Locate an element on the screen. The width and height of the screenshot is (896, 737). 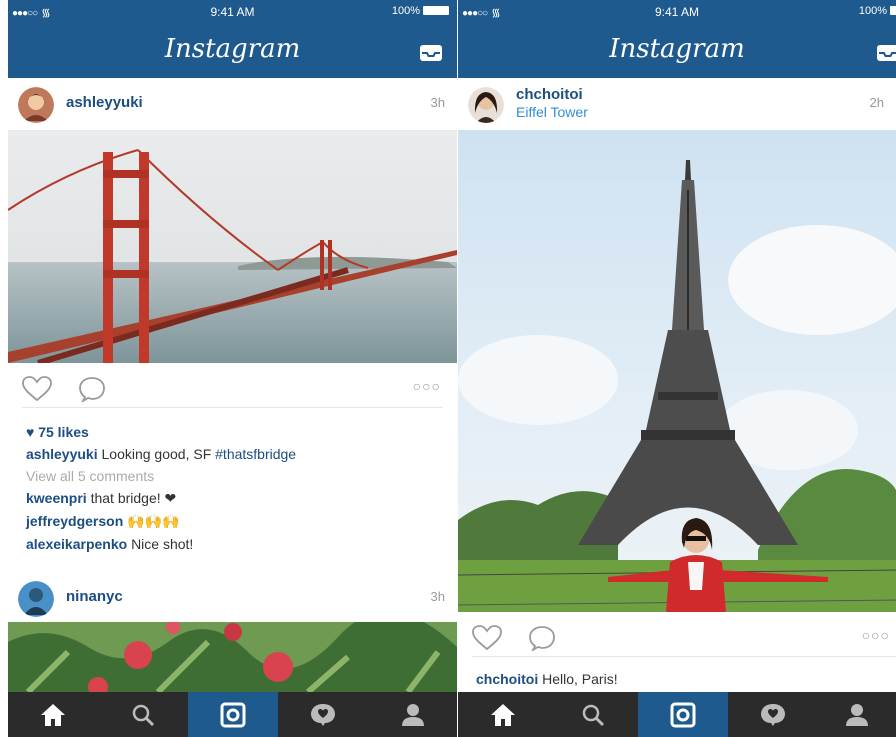
caption-username: ashleyyuki is located at coordinates (62, 454).